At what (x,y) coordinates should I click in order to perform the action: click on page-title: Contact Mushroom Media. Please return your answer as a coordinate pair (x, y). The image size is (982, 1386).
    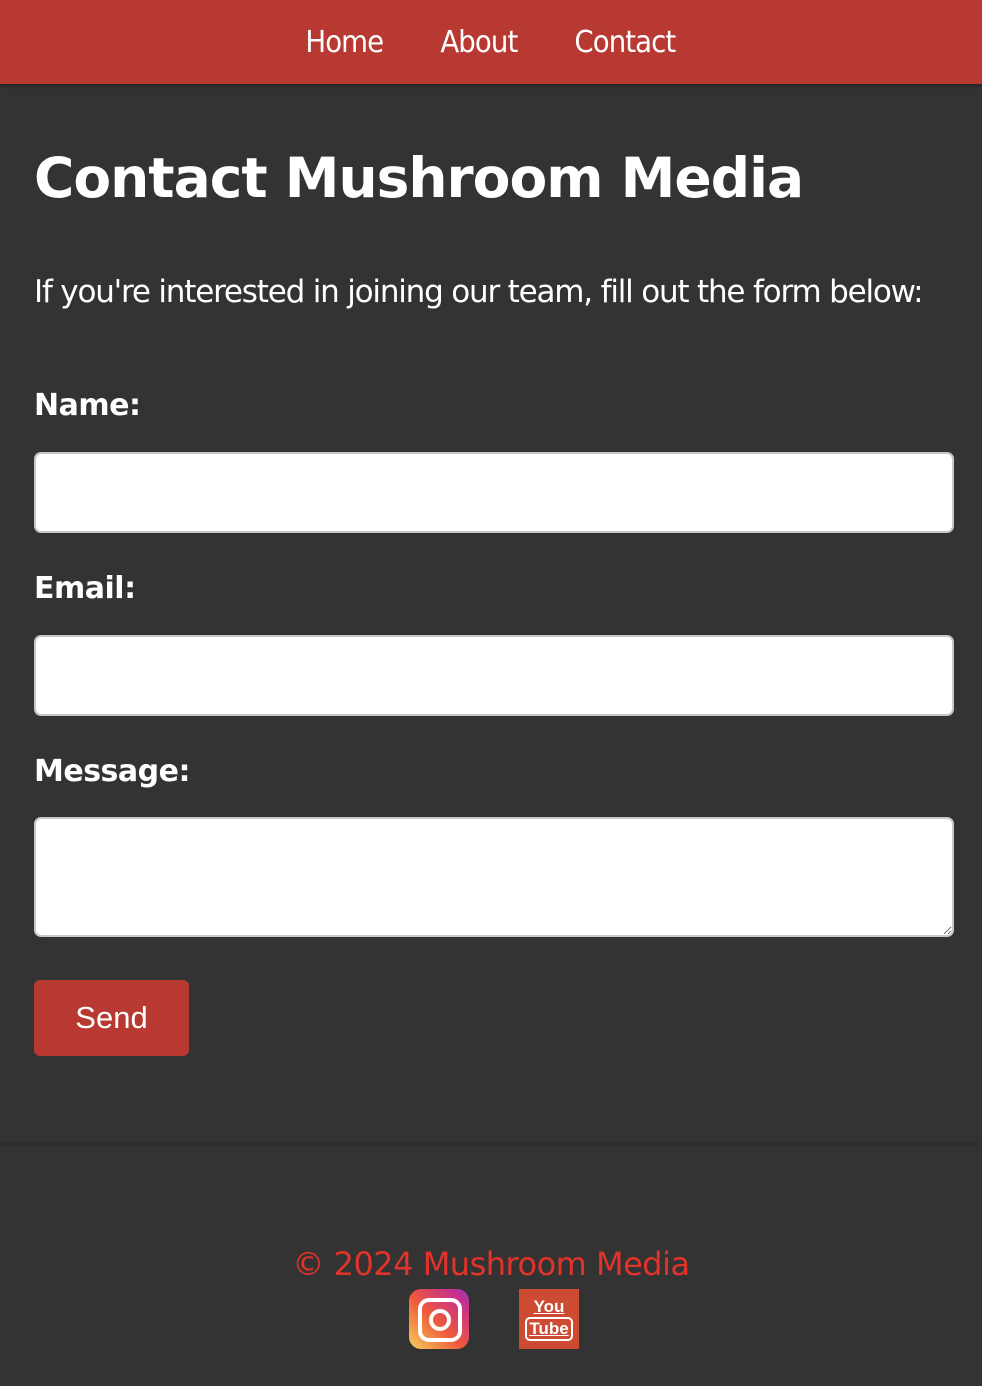
    Looking at the image, I should click on (419, 178).